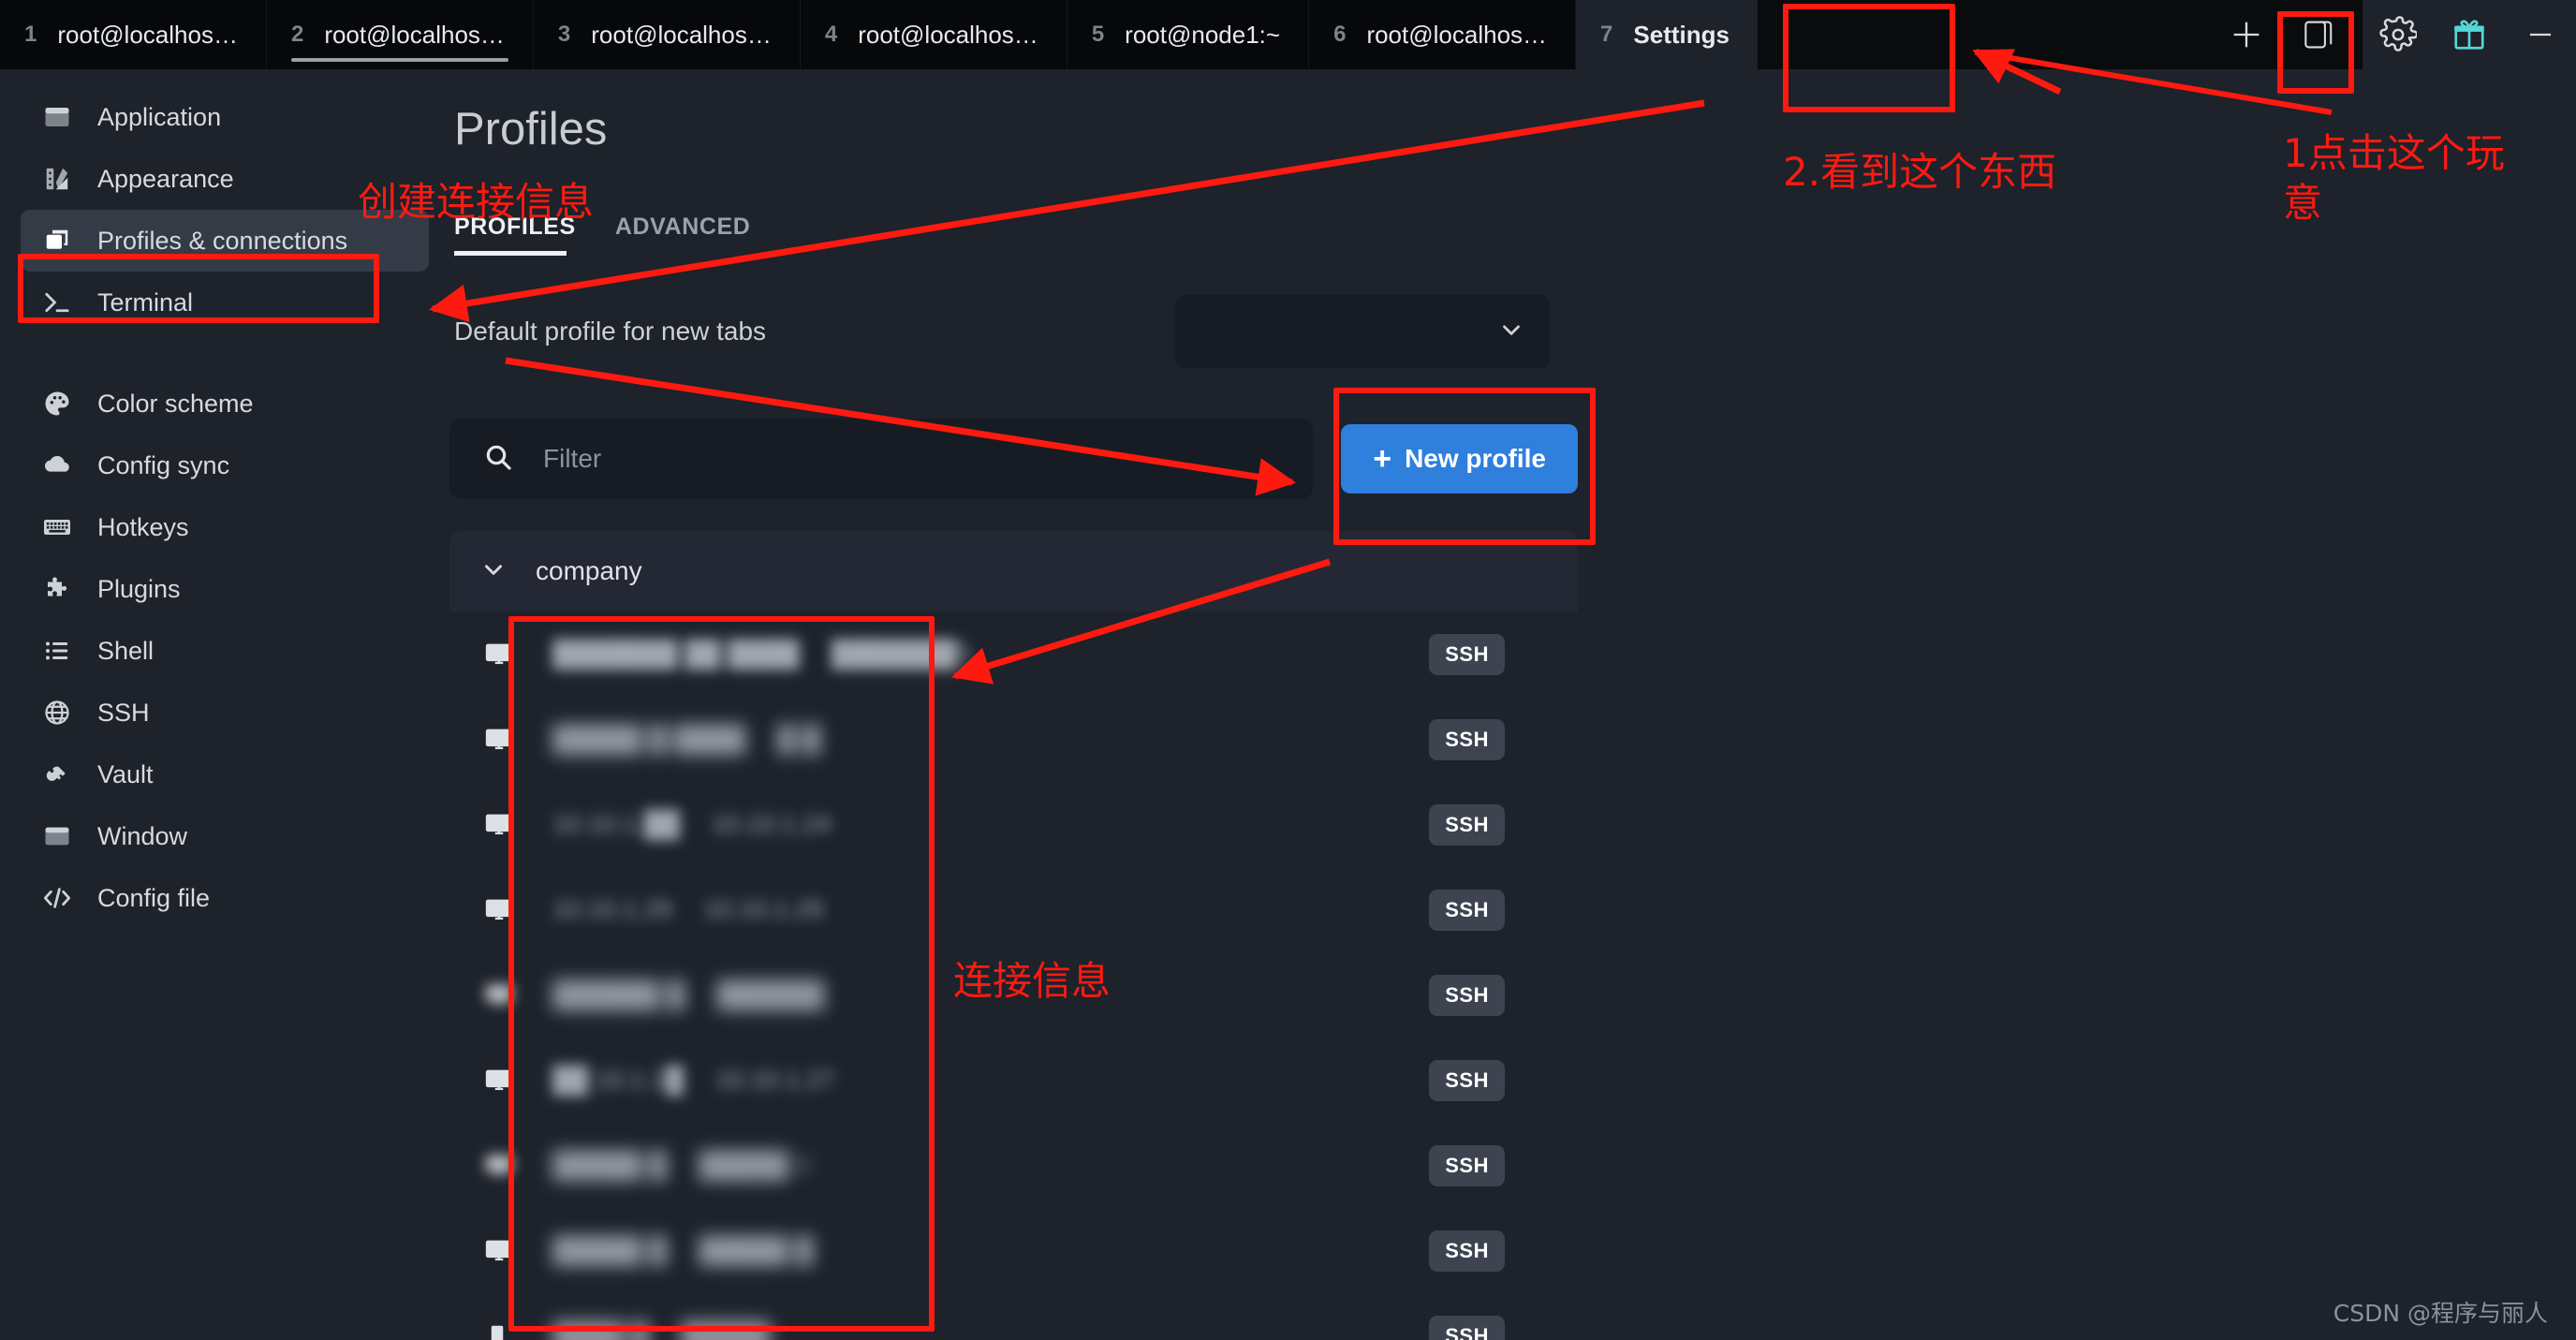  Describe the element at coordinates (57, 465) in the screenshot. I see `cloud-icon` at that location.